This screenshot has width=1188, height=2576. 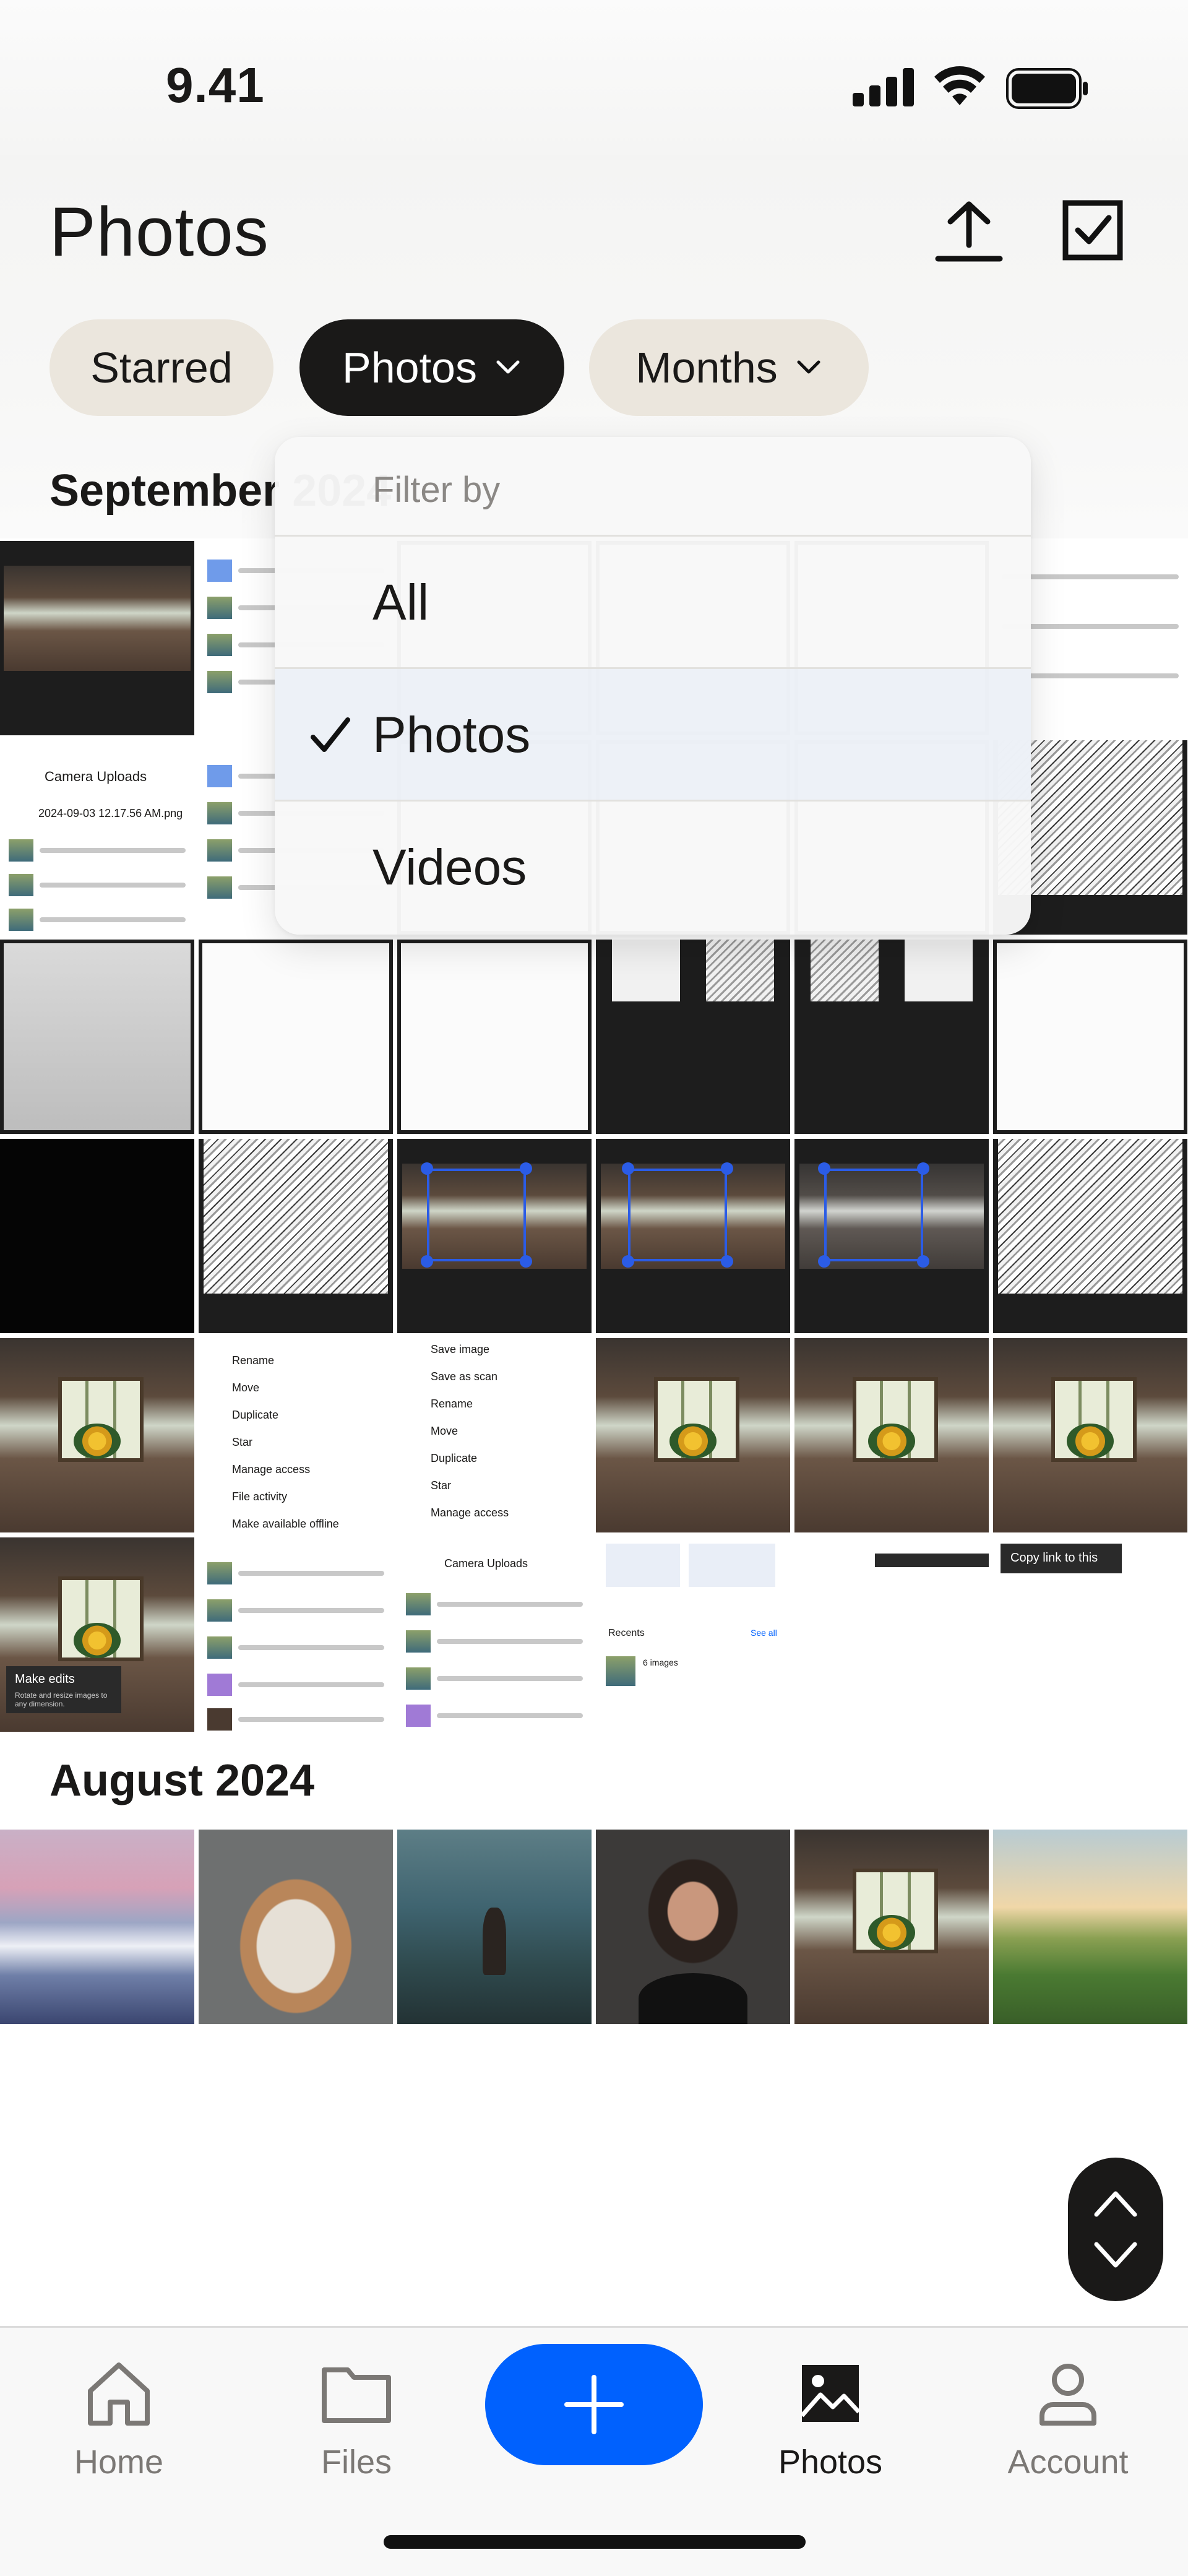 I want to click on nav-label: Files, so click(x=356, y=2462).